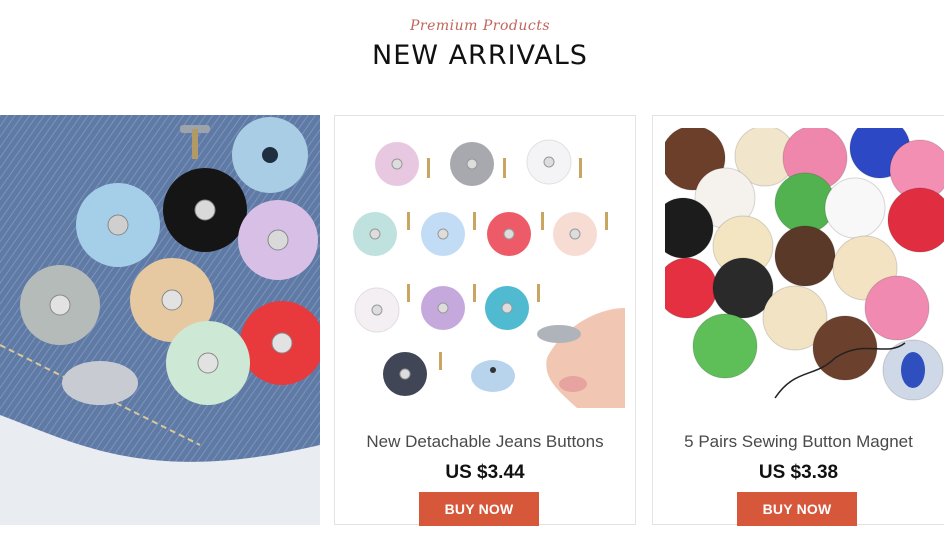 The height and width of the screenshot is (550, 944). I want to click on product-image, so click(486, 268).